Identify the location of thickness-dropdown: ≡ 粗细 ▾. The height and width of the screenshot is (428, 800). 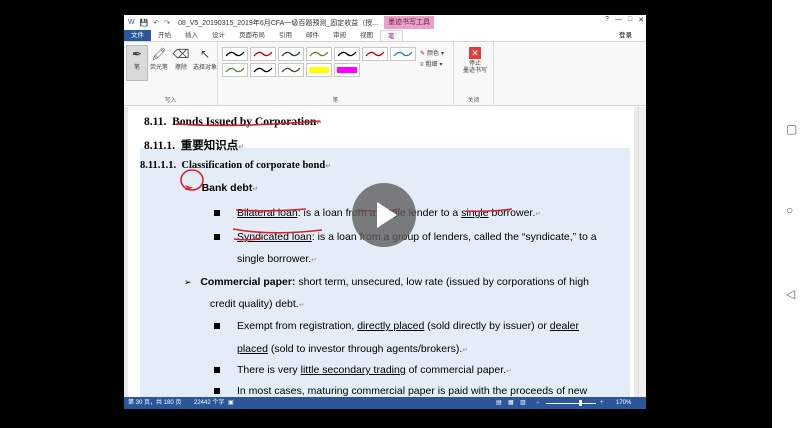
(432, 65).